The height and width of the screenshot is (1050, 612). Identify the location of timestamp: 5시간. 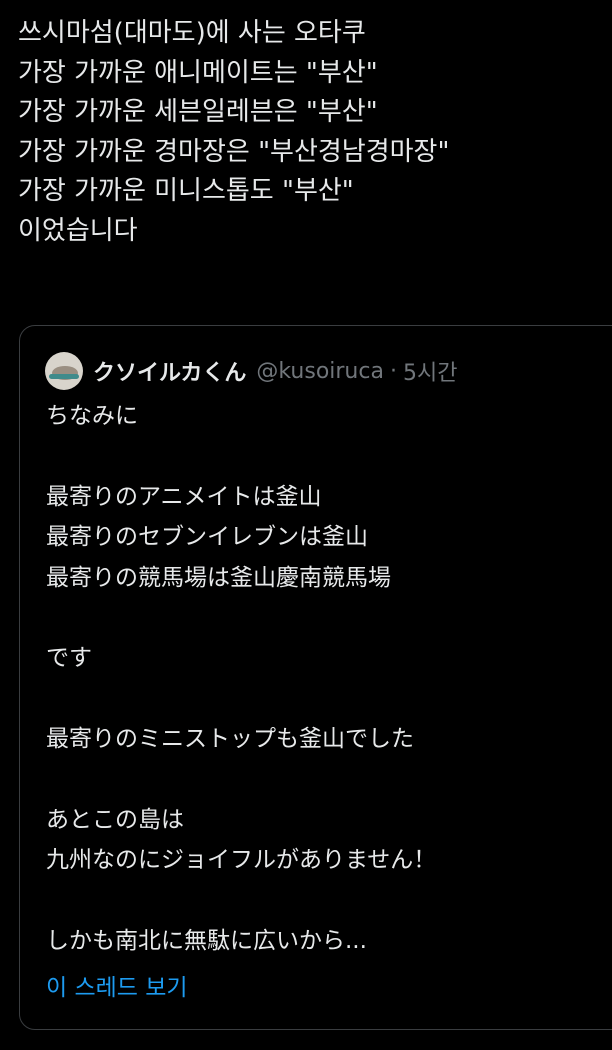
(430, 371).